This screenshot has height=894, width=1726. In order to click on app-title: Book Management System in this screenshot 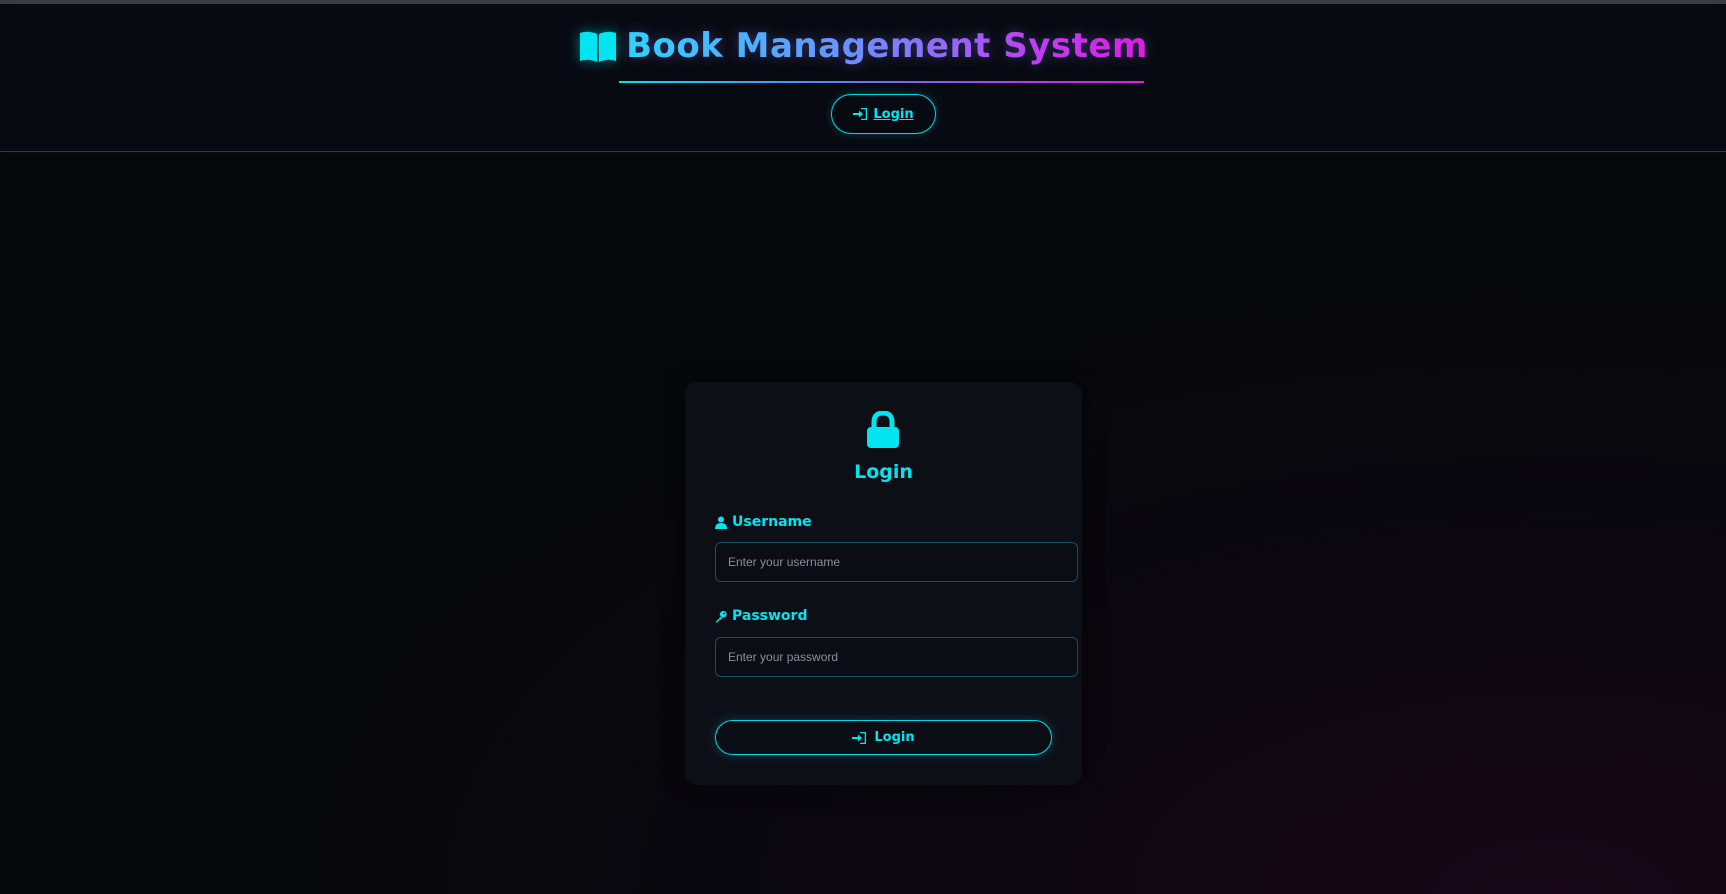, I will do `click(863, 46)`.